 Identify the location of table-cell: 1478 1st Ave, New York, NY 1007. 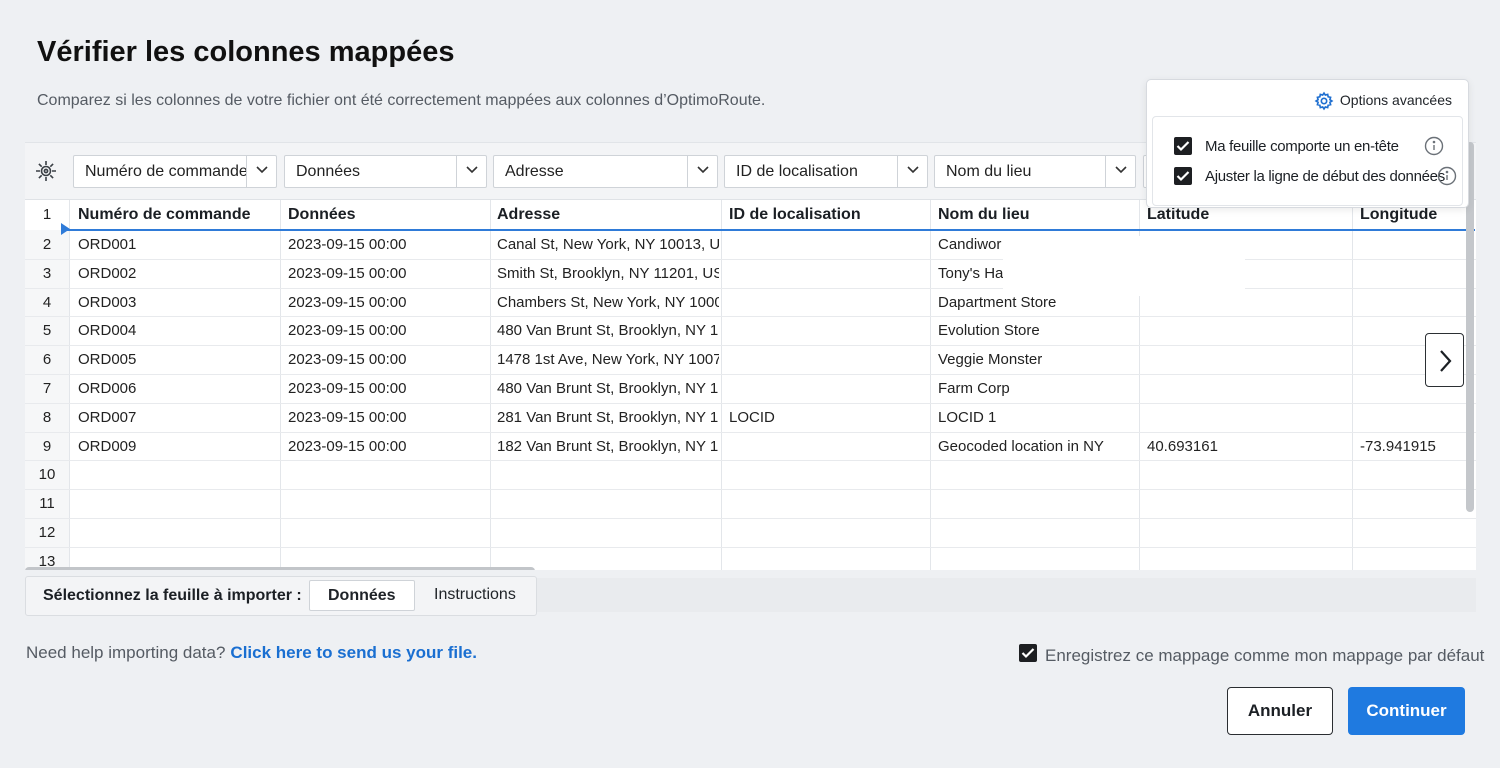
(608, 359).